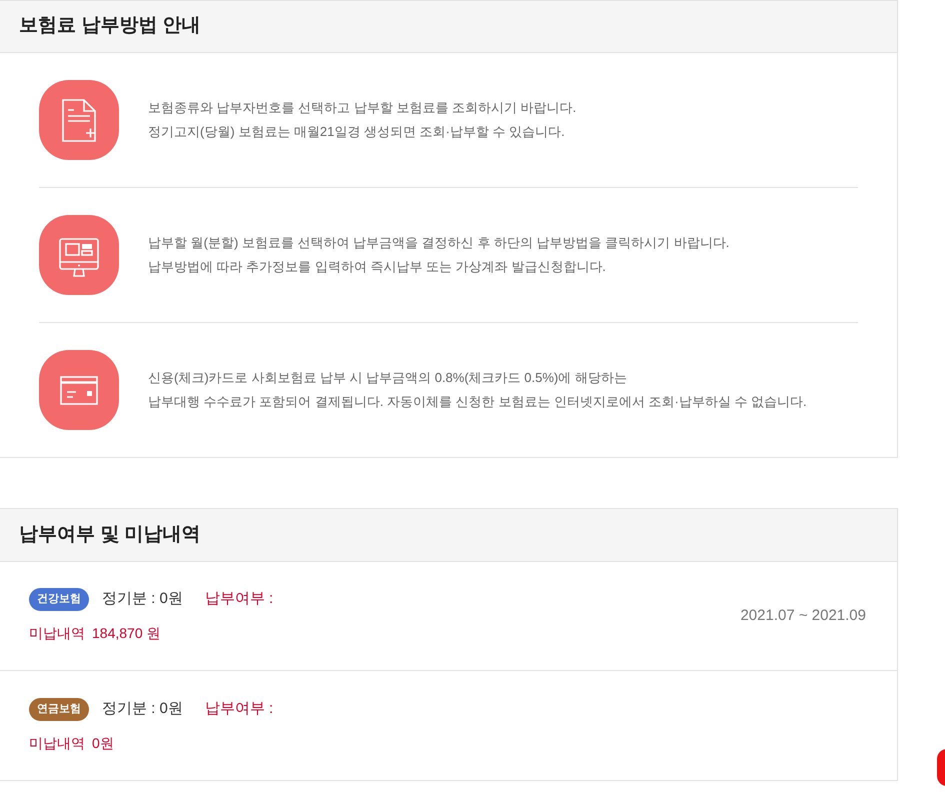 The image size is (945, 797). What do you see at coordinates (59, 709) in the screenshot?
I see `insurance-type-badge: 연금보험` at bounding box center [59, 709].